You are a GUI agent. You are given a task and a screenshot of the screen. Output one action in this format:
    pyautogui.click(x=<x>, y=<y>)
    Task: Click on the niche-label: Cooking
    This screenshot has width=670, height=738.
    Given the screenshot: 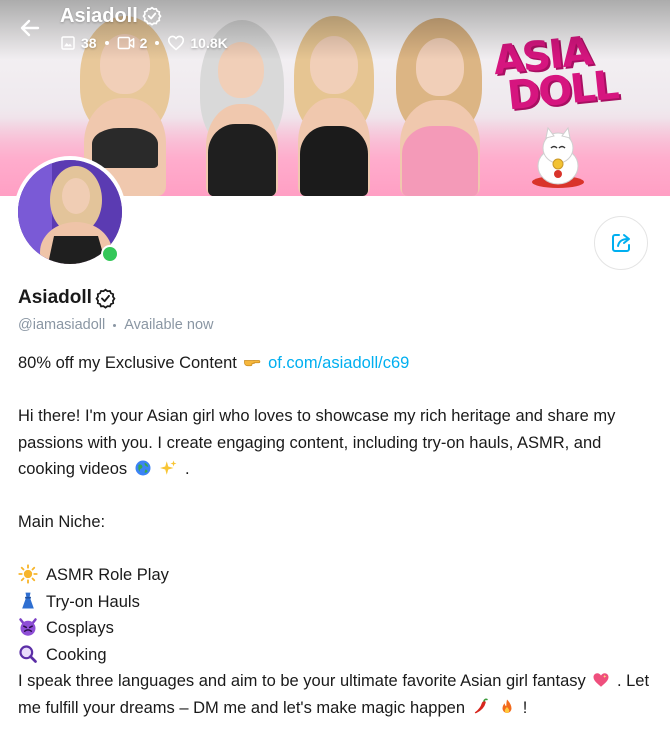 What is the action you would take?
    pyautogui.click(x=76, y=654)
    